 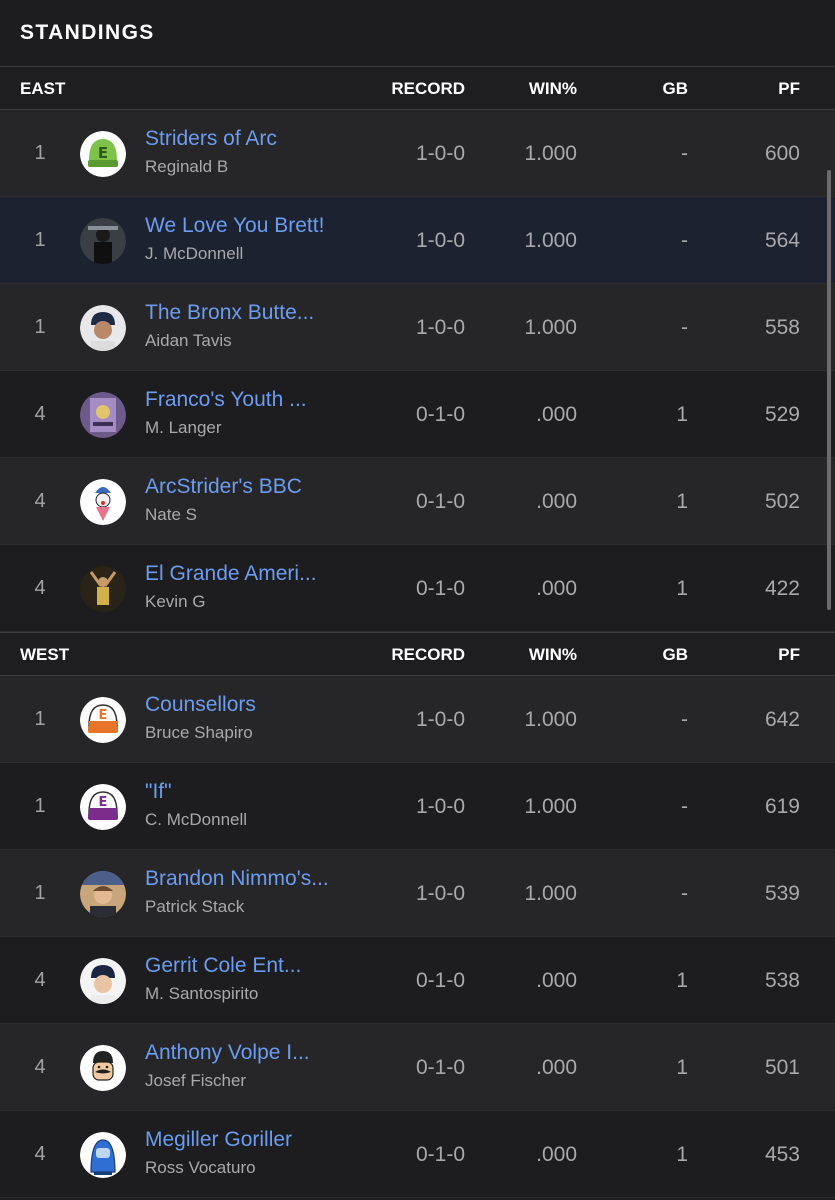 What do you see at coordinates (103, 1155) in the screenshot?
I see `gorilla-avatar` at bounding box center [103, 1155].